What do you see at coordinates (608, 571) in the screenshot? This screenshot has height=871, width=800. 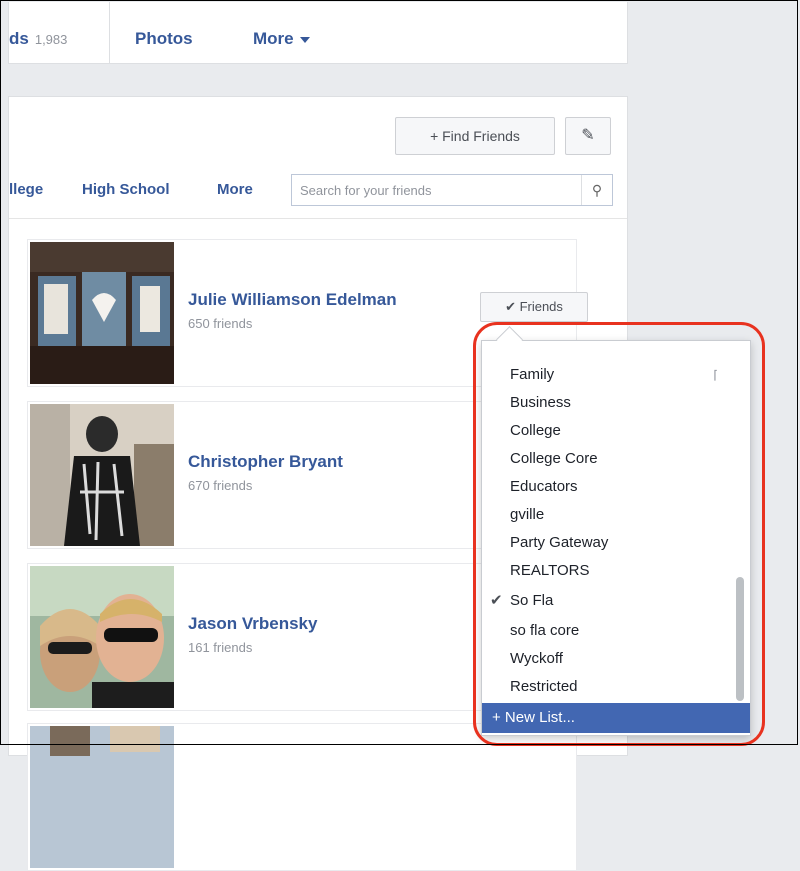 I see `list-item-realtors: REALTORS` at bounding box center [608, 571].